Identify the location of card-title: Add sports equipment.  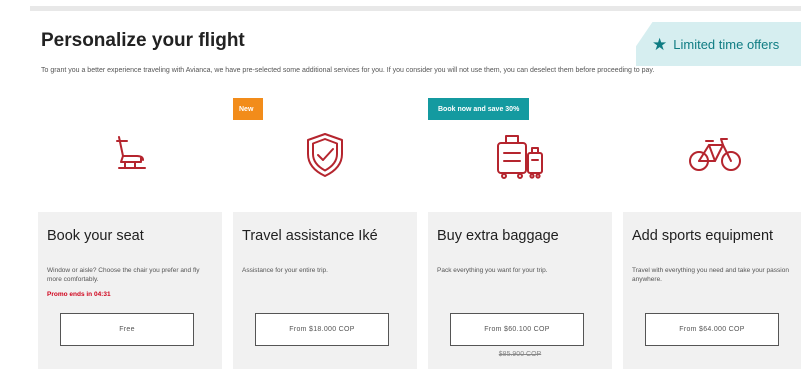
(703, 236).